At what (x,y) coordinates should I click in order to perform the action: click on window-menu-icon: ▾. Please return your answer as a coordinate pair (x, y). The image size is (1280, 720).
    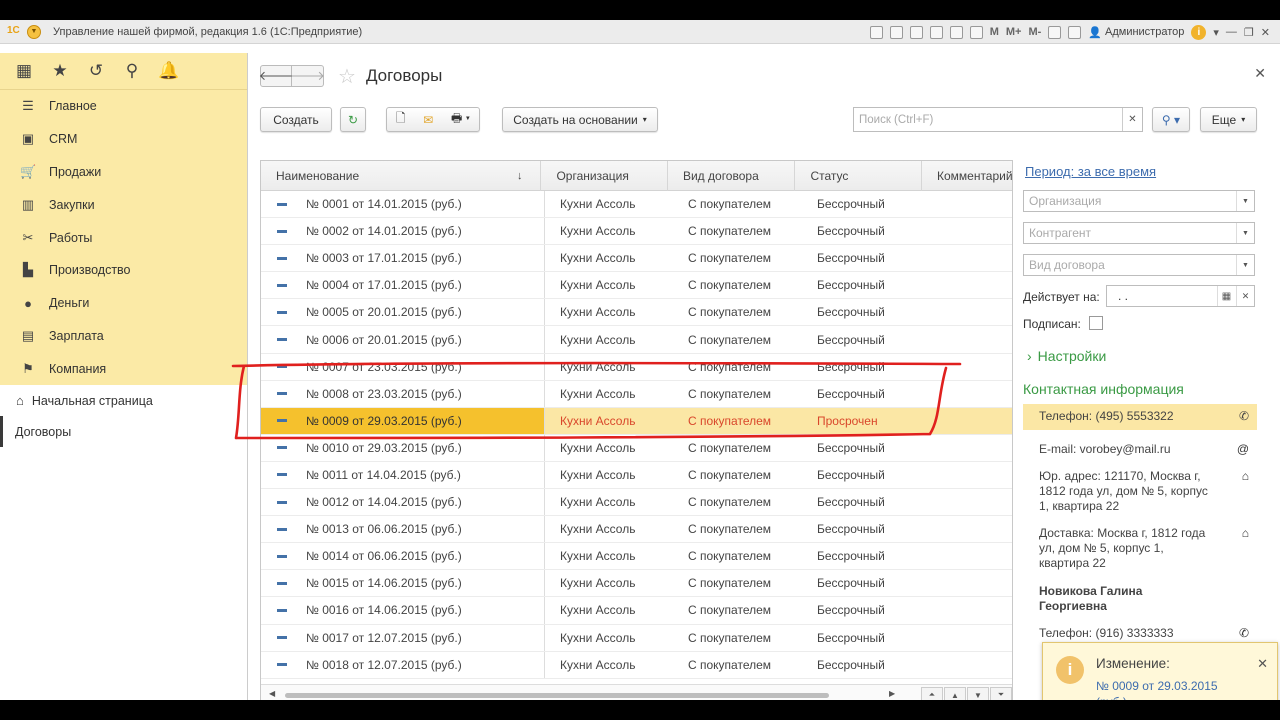
    Looking at the image, I should click on (1216, 32).